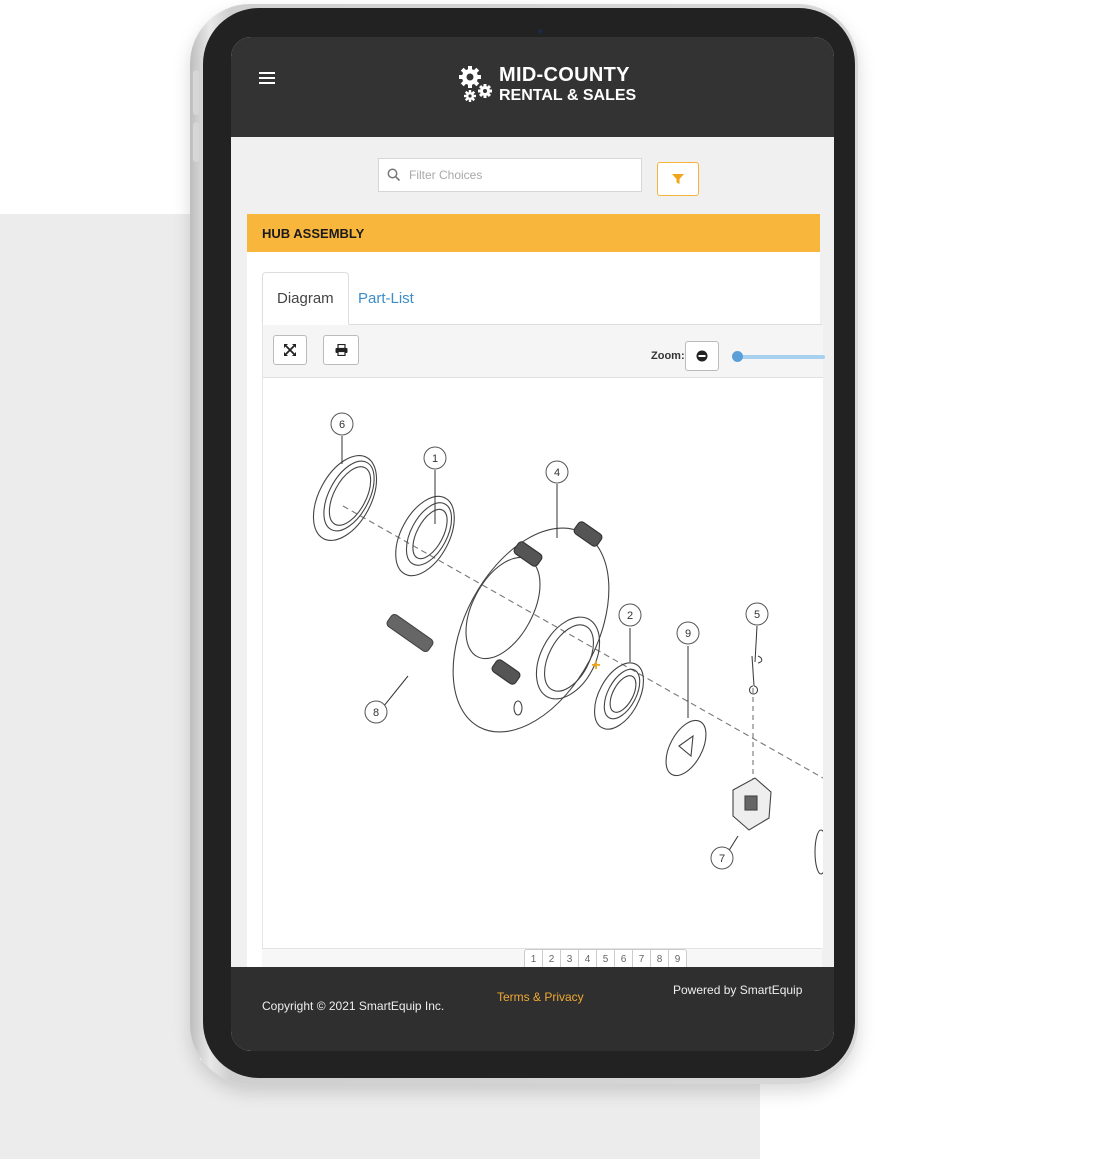  What do you see at coordinates (756, 720) in the screenshot?
I see `part-cotter-pin` at bounding box center [756, 720].